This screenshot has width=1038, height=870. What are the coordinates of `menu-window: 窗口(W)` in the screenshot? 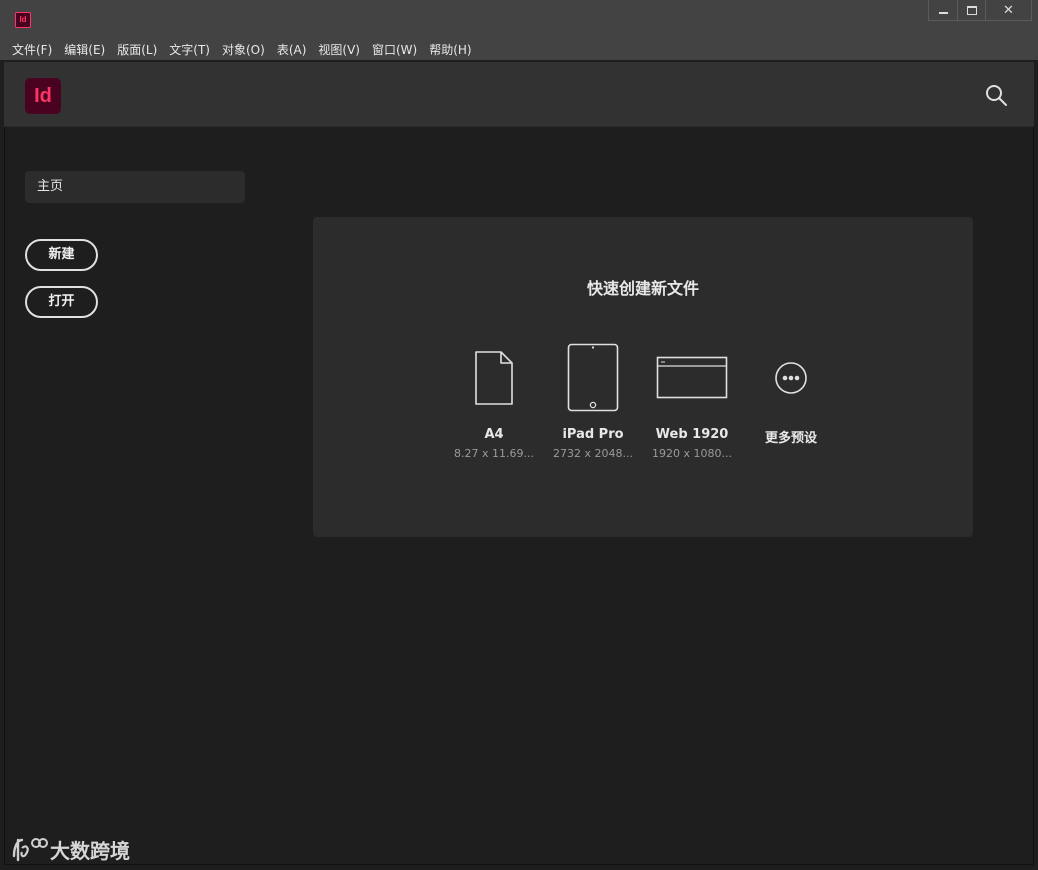 It's located at (394, 49).